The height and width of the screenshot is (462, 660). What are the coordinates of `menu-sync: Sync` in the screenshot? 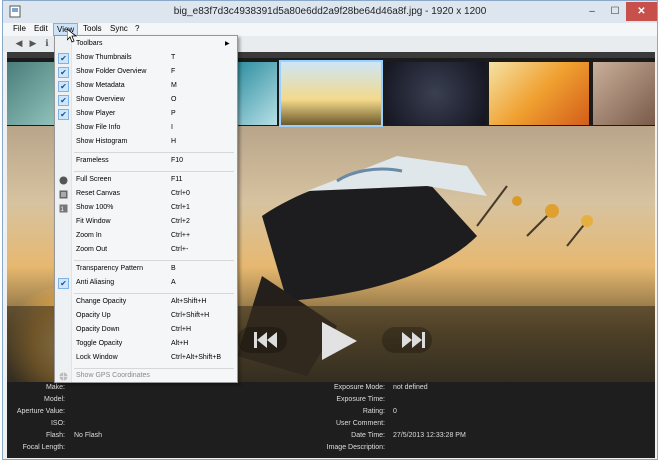 It's located at (119, 28).